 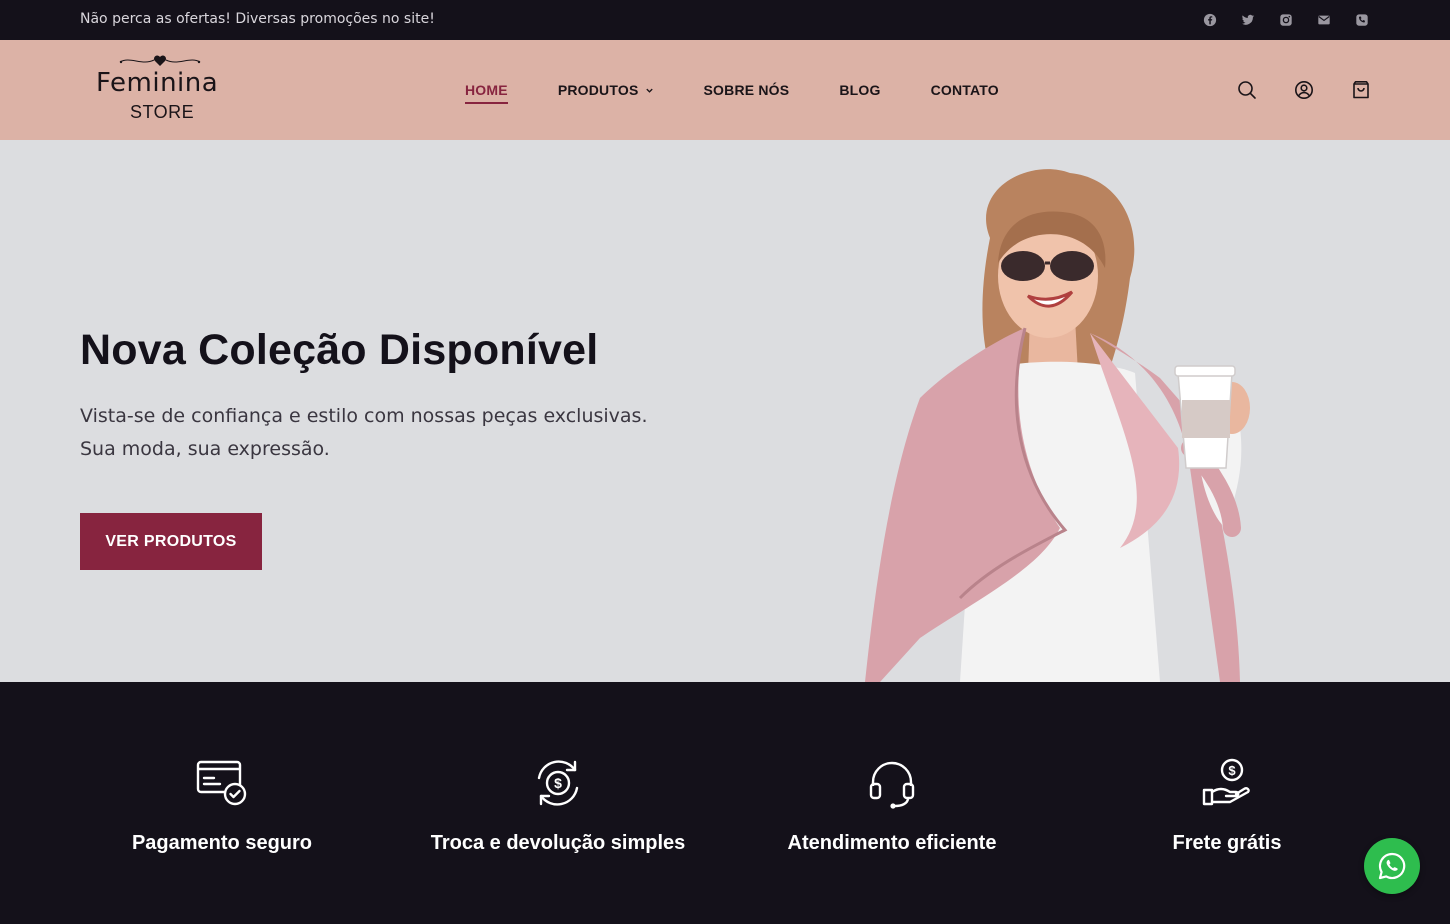 I want to click on whatsapp-icon, so click(x=1392, y=866).